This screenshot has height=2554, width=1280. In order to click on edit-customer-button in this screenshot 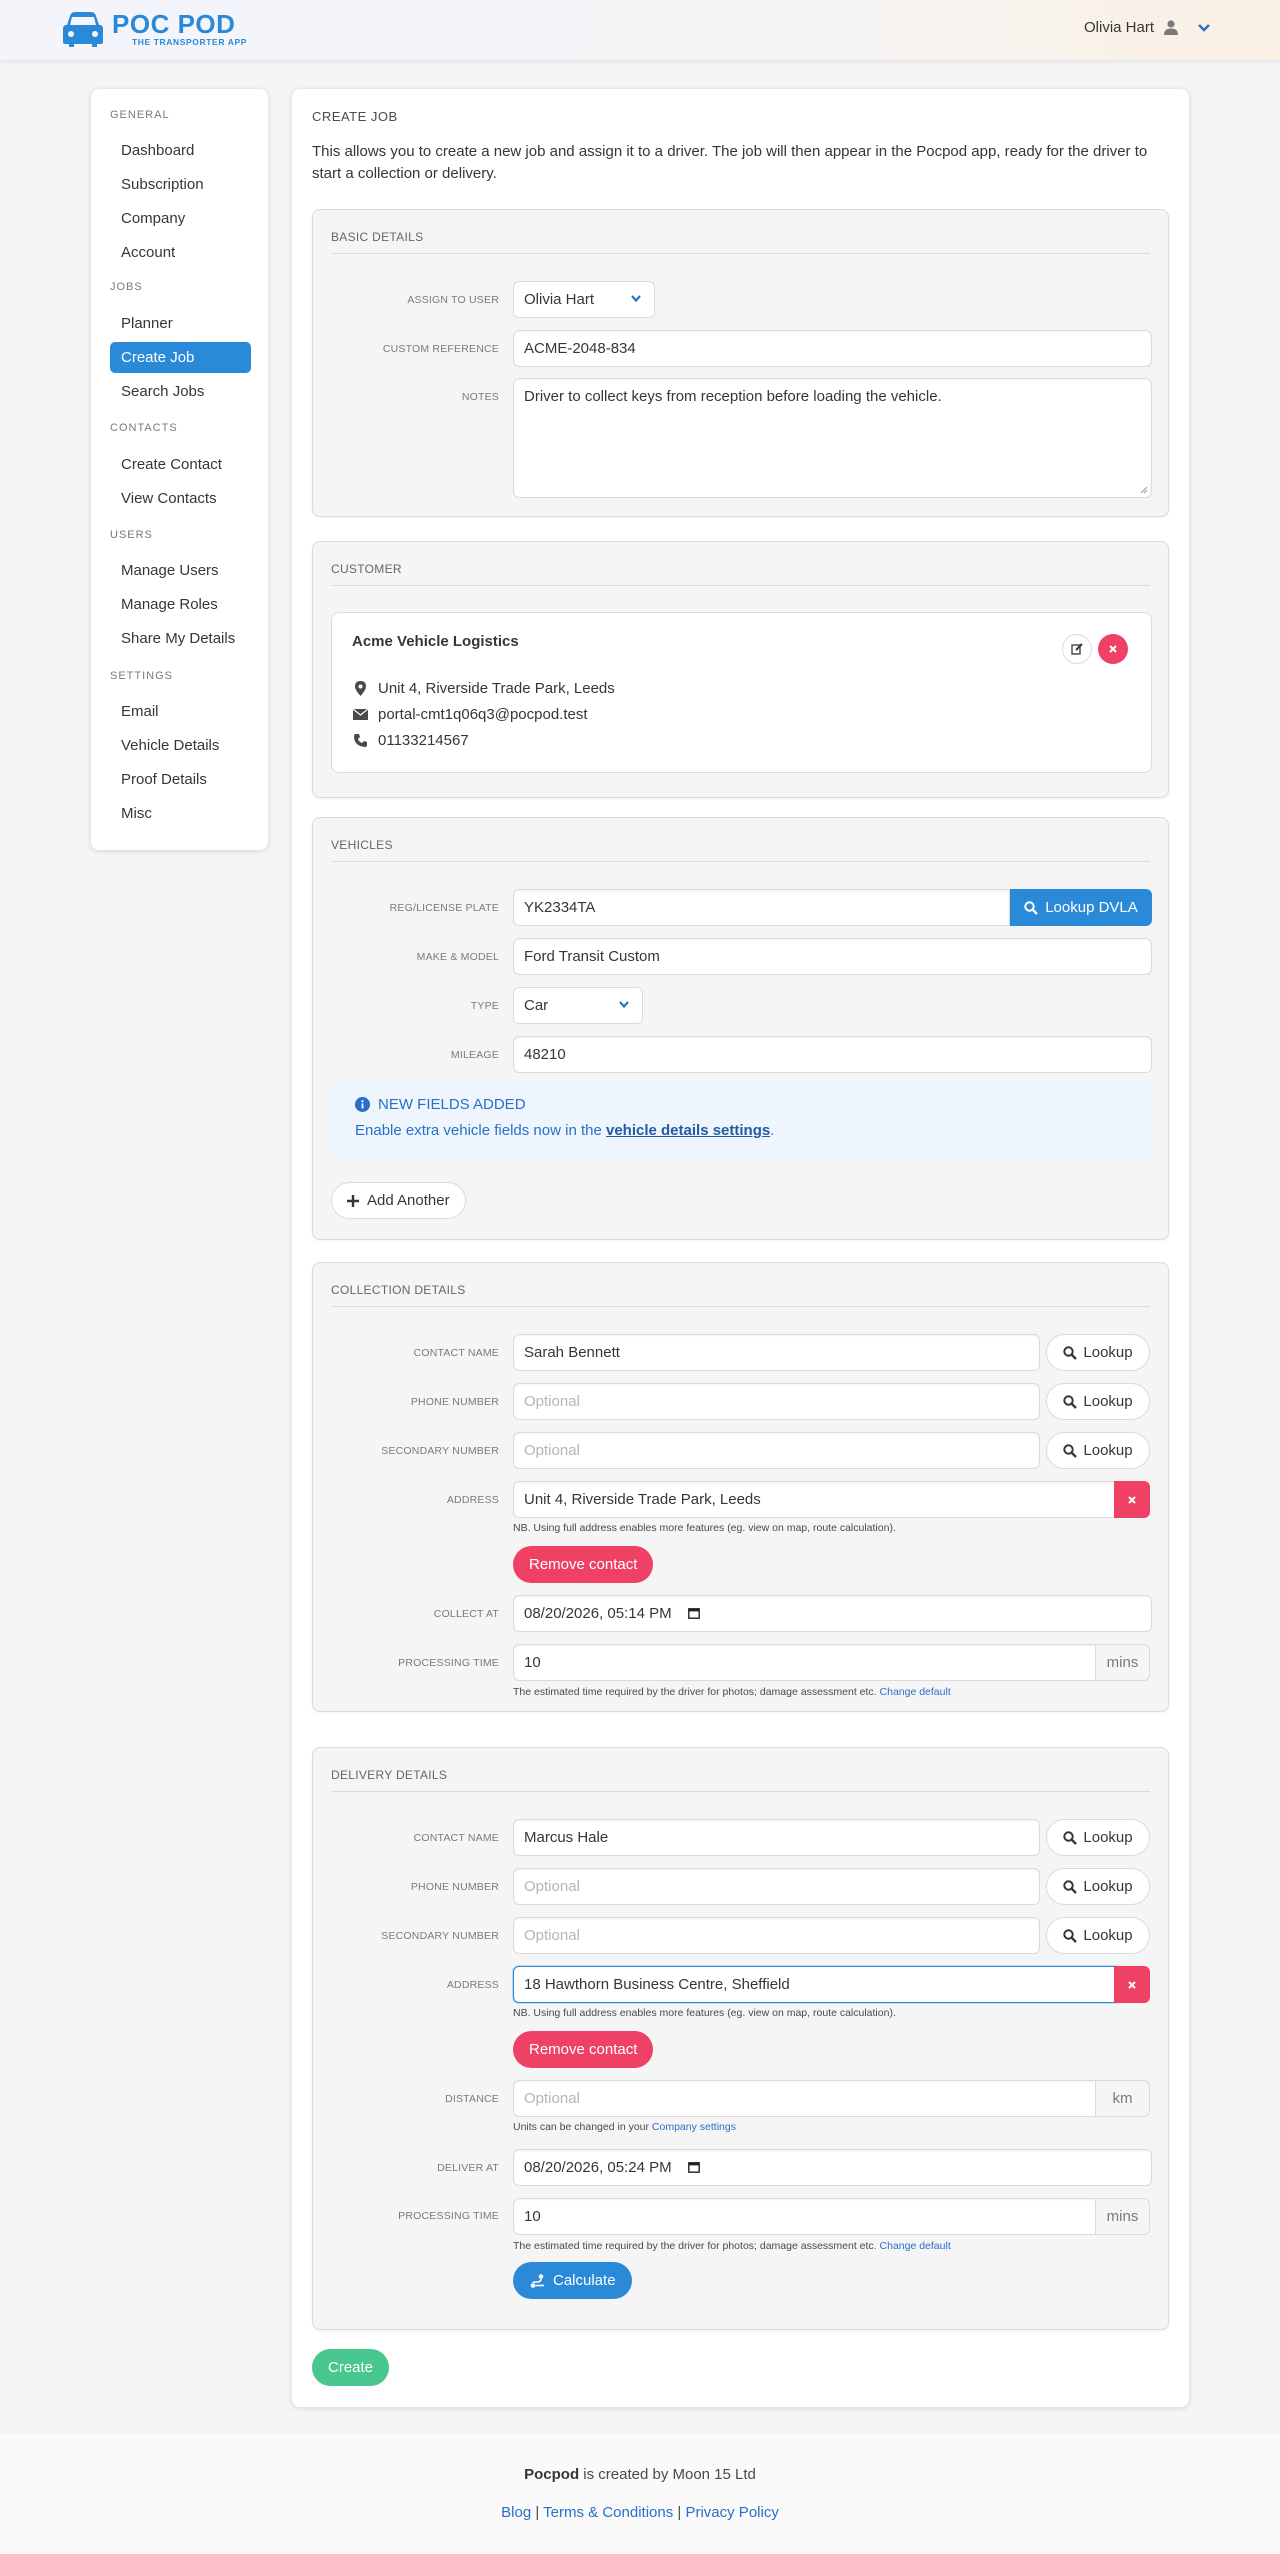, I will do `click(1077, 649)`.